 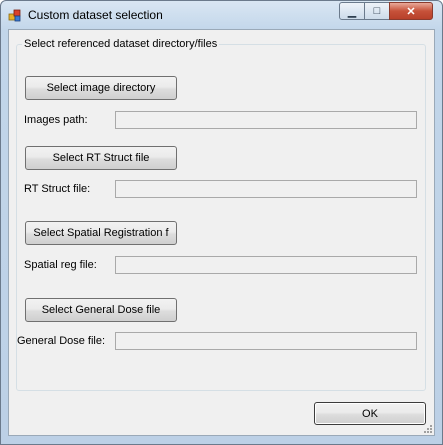 What do you see at coordinates (266, 120) in the screenshot?
I see `images-path-field` at bounding box center [266, 120].